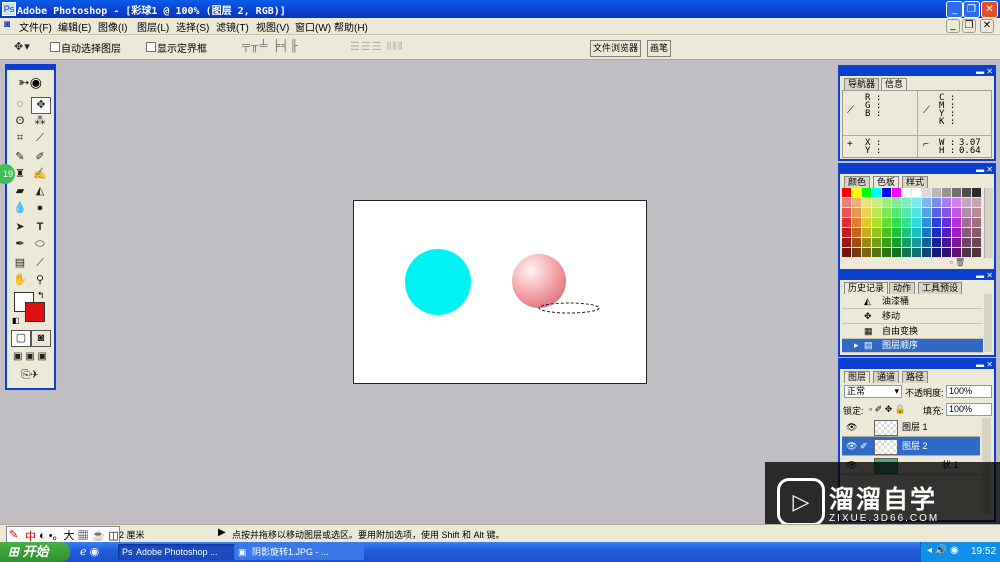 The width and height of the screenshot is (1000, 562). I want to click on selection-marquee, so click(569, 308).